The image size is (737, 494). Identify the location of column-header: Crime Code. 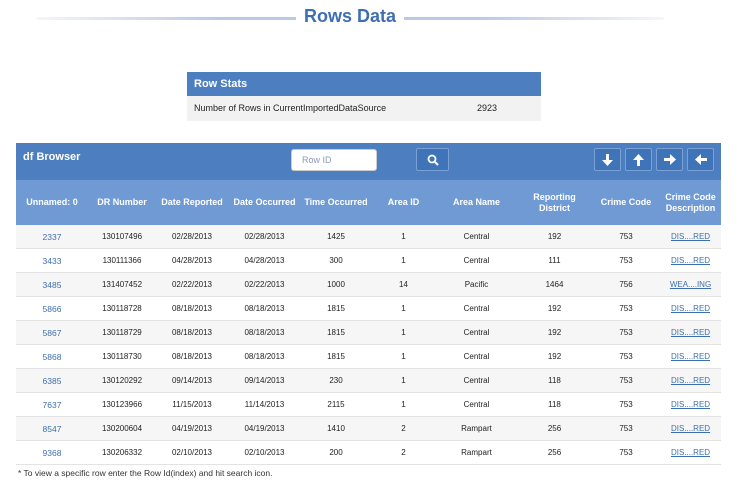
(626, 202).